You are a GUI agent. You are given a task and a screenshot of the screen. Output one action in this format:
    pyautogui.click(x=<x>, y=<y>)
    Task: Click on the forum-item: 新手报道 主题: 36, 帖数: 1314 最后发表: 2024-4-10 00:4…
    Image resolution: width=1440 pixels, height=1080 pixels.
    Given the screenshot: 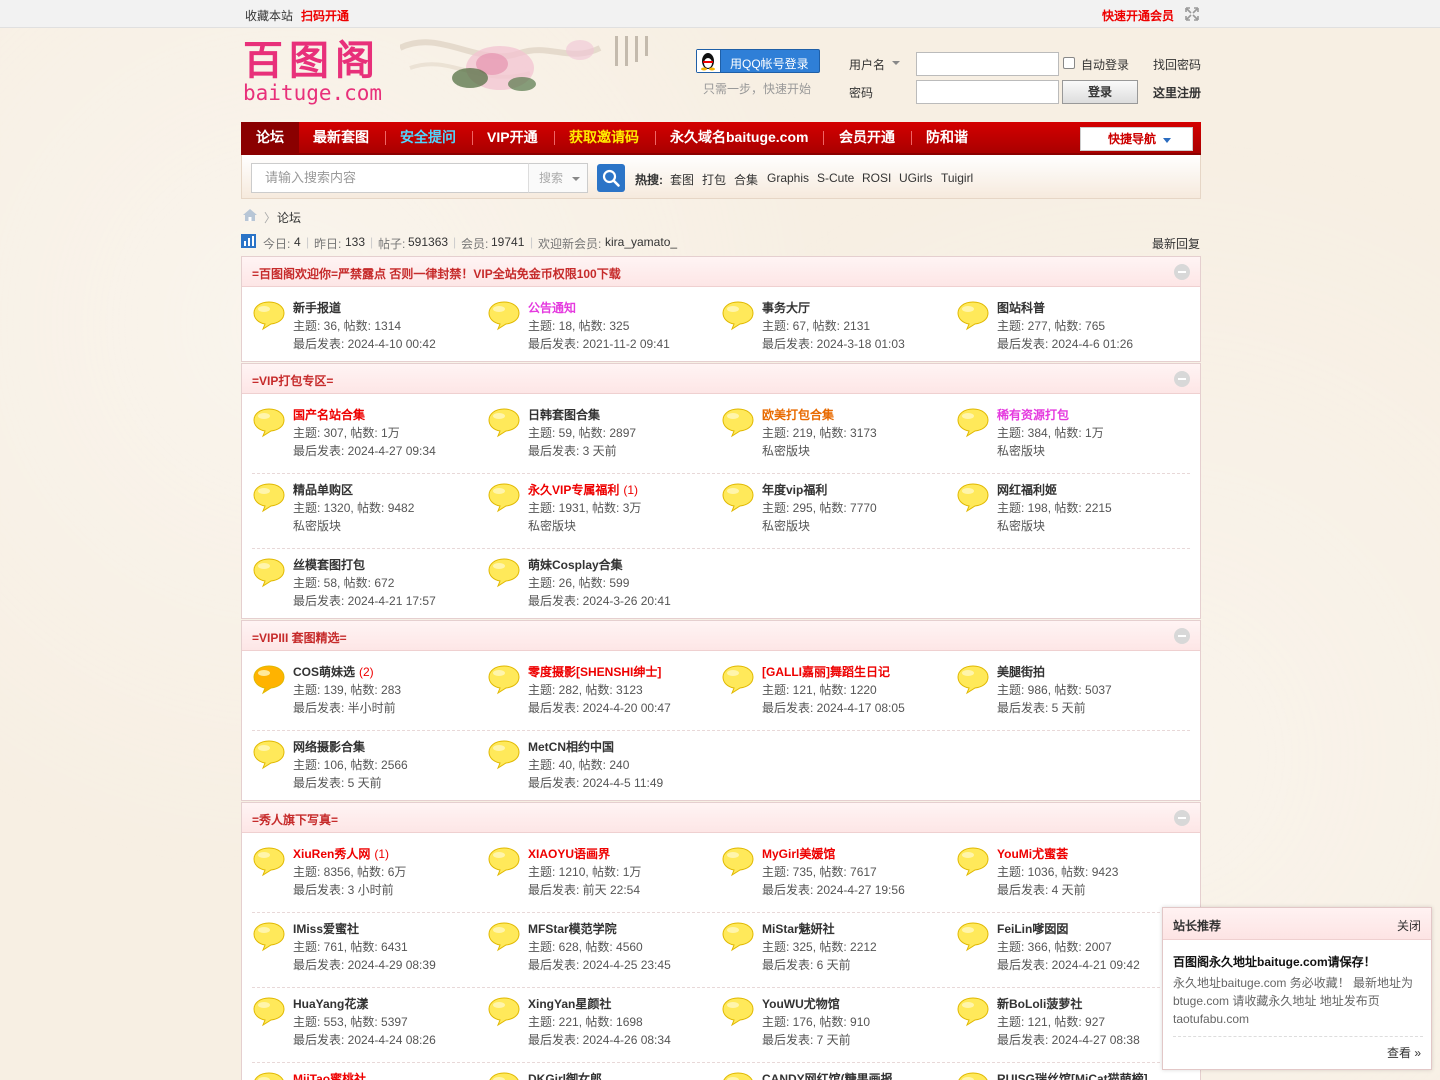 What is the action you would take?
    pyautogui.click(x=369, y=330)
    